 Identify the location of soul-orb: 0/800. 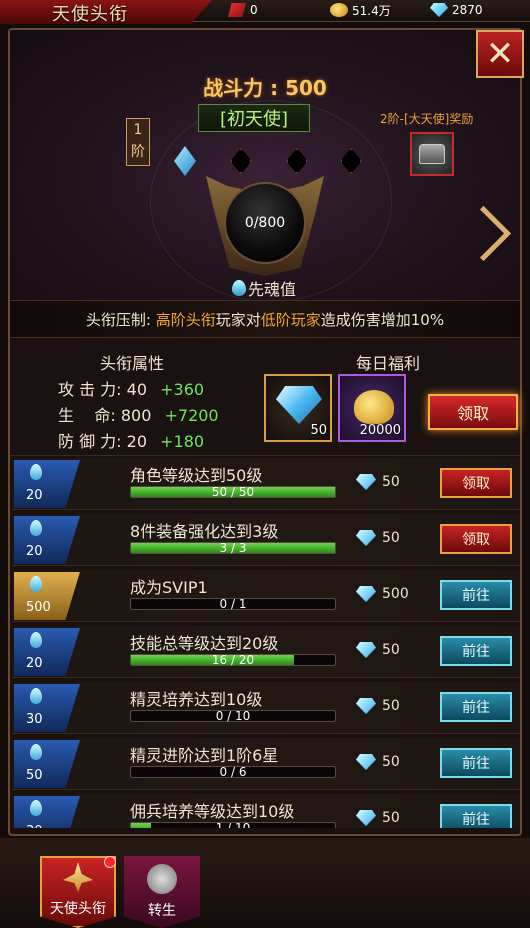
(265, 226).